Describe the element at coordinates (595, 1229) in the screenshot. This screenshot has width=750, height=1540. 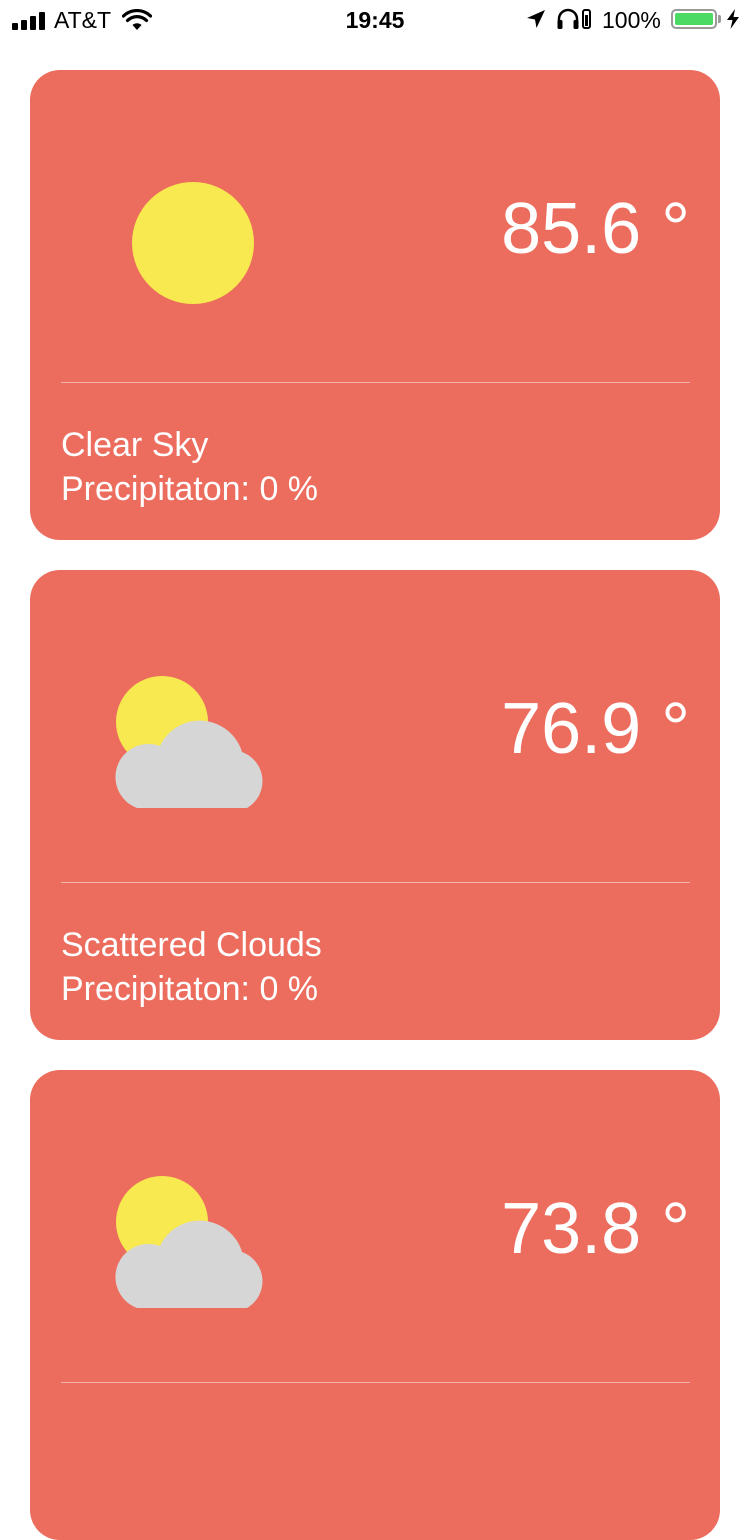
I see `temperature: 73.8 °` at that location.